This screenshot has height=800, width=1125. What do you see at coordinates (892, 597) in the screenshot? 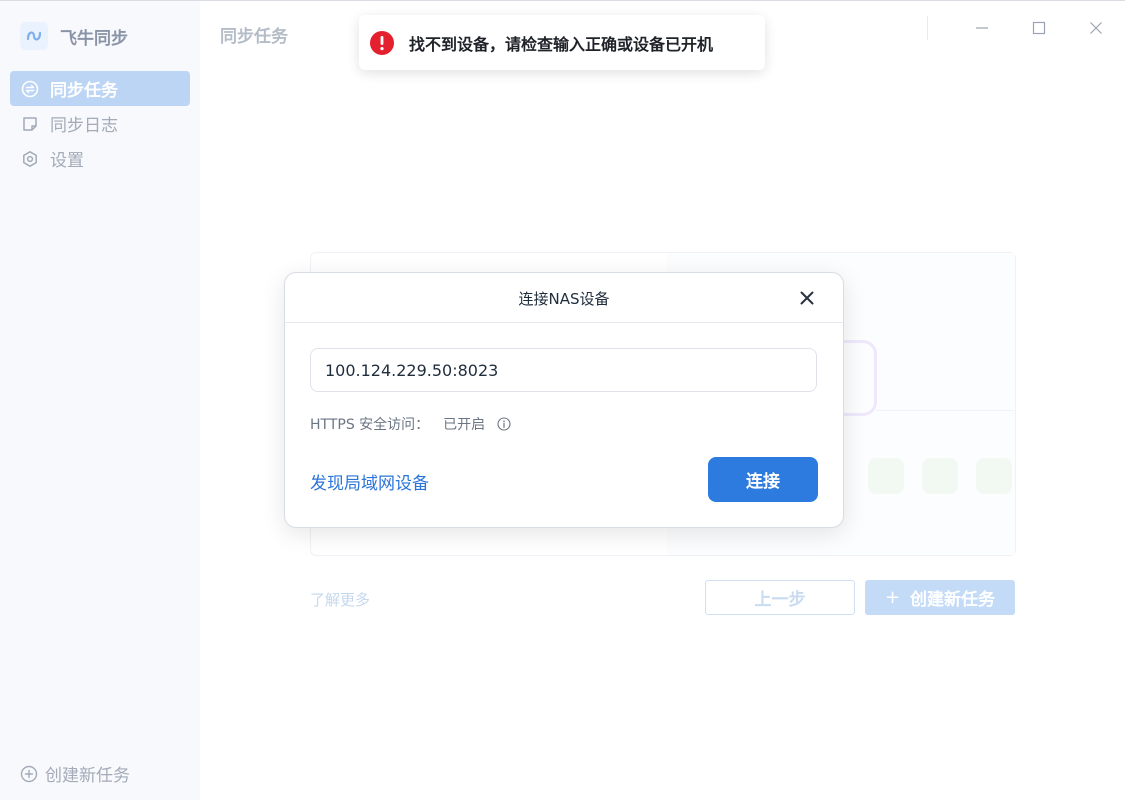
I see `plus-icon: +` at bounding box center [892, 597].